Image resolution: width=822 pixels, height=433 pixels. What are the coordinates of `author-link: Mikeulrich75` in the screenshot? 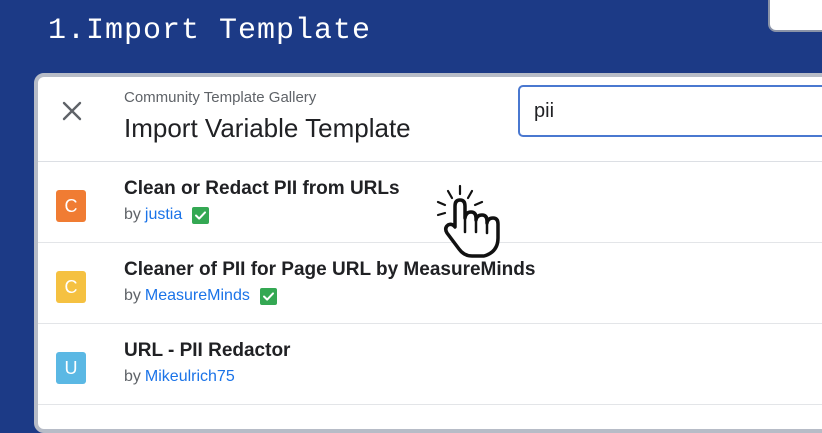 It's located at (190, 377).